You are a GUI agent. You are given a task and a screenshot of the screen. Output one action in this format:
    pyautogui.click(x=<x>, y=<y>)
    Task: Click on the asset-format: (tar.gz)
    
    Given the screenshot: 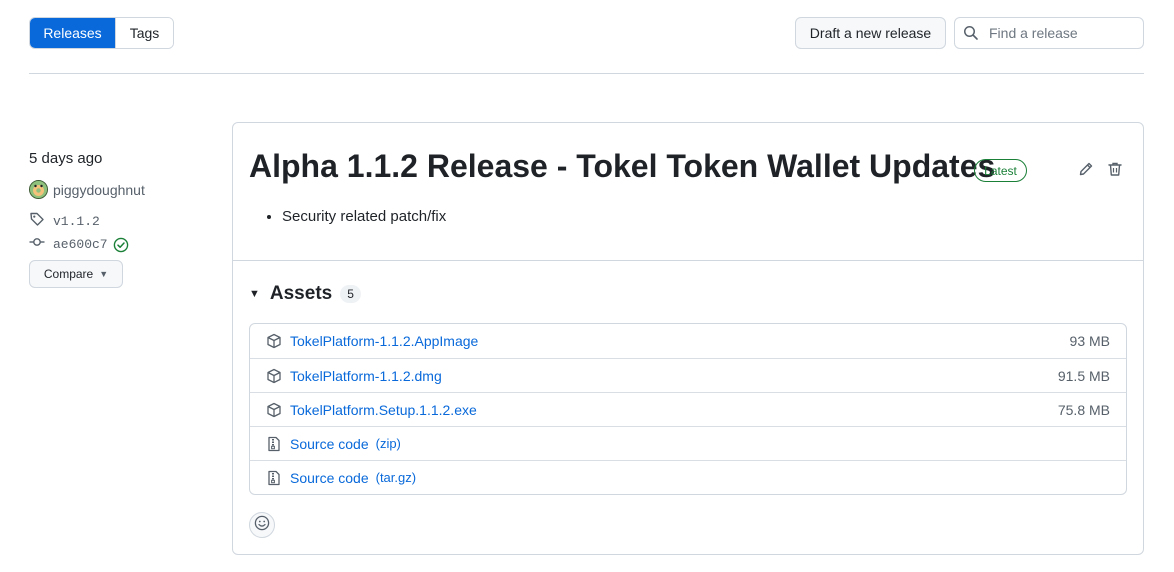 What is the action you would take?
    pyautogui.click(x=396, y=477)
    